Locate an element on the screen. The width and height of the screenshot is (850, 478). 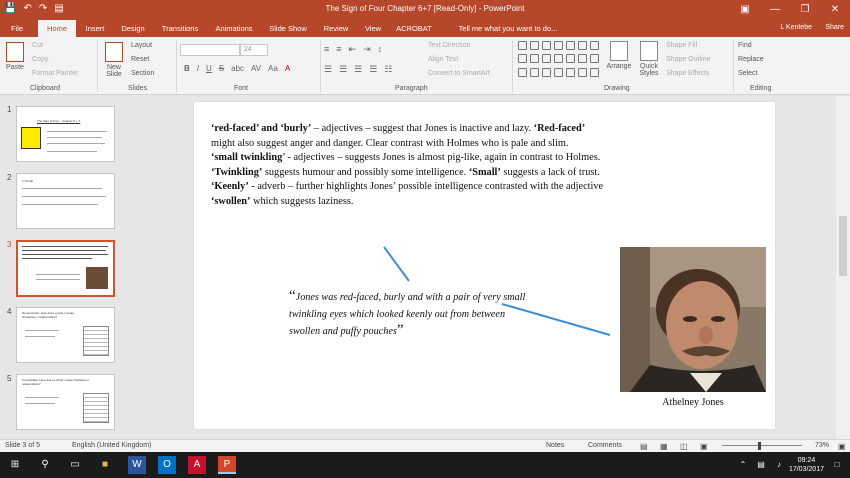
reset-button: Reset is located at coordinates (140, 59).